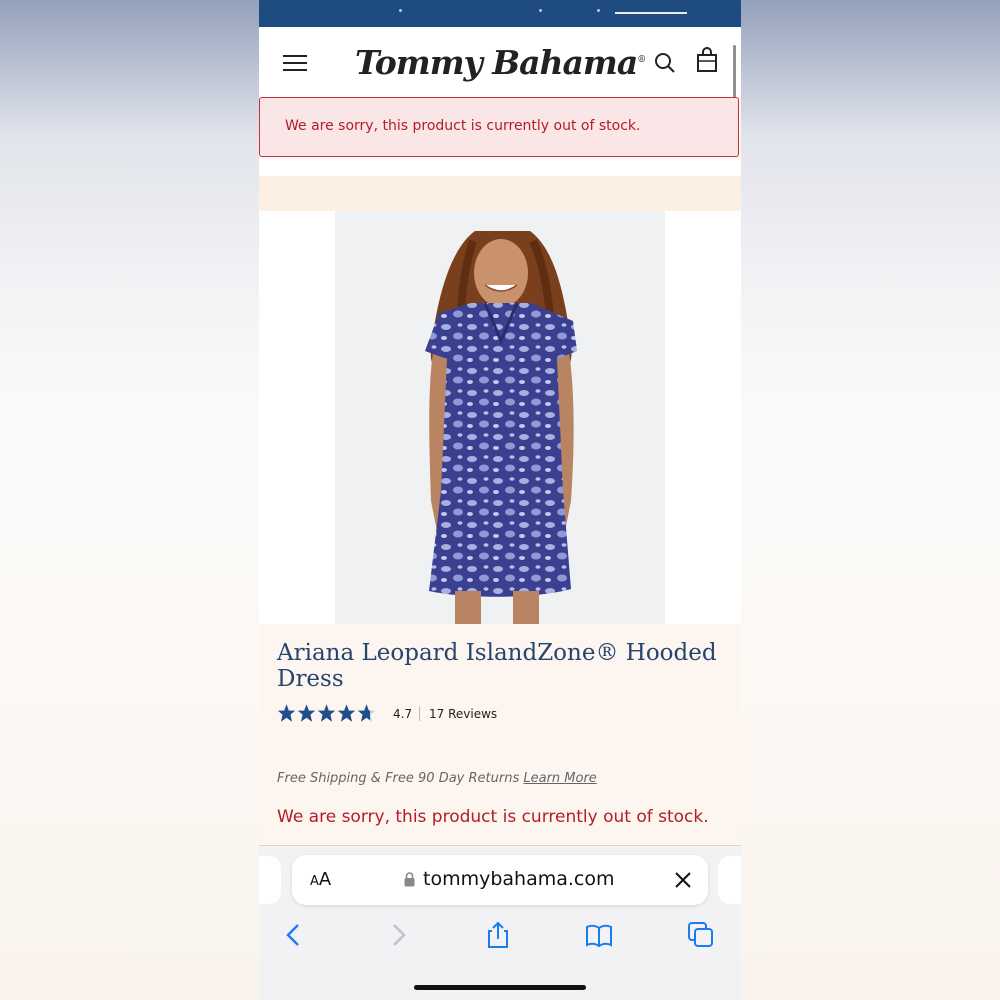 The width and height of the screenshot is (1000, 1000). Describe the element at coordinates (409, 879) in the screenshot. I see `lock-icon` at that location.